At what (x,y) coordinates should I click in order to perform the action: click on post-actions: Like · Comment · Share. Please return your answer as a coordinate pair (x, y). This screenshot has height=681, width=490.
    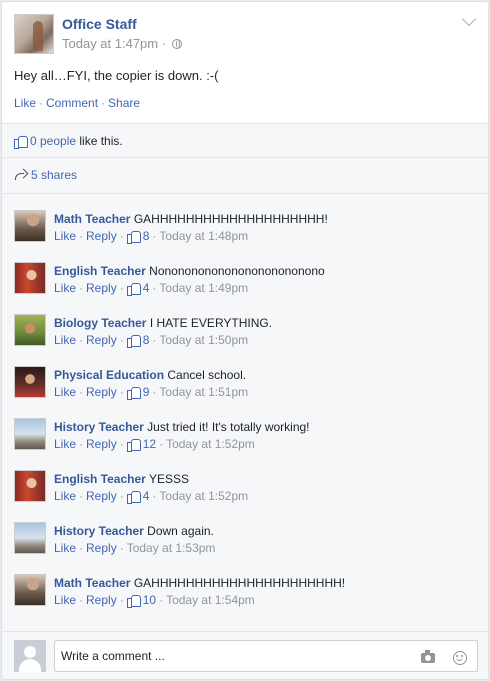
    Looking at the image, I should click on (77, 103).